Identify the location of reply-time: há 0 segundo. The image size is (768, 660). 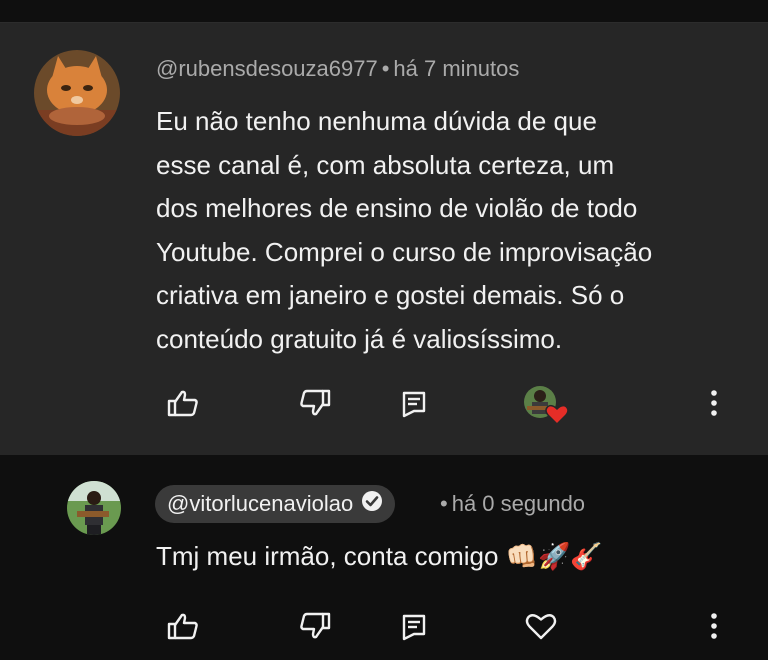
(518, 503).